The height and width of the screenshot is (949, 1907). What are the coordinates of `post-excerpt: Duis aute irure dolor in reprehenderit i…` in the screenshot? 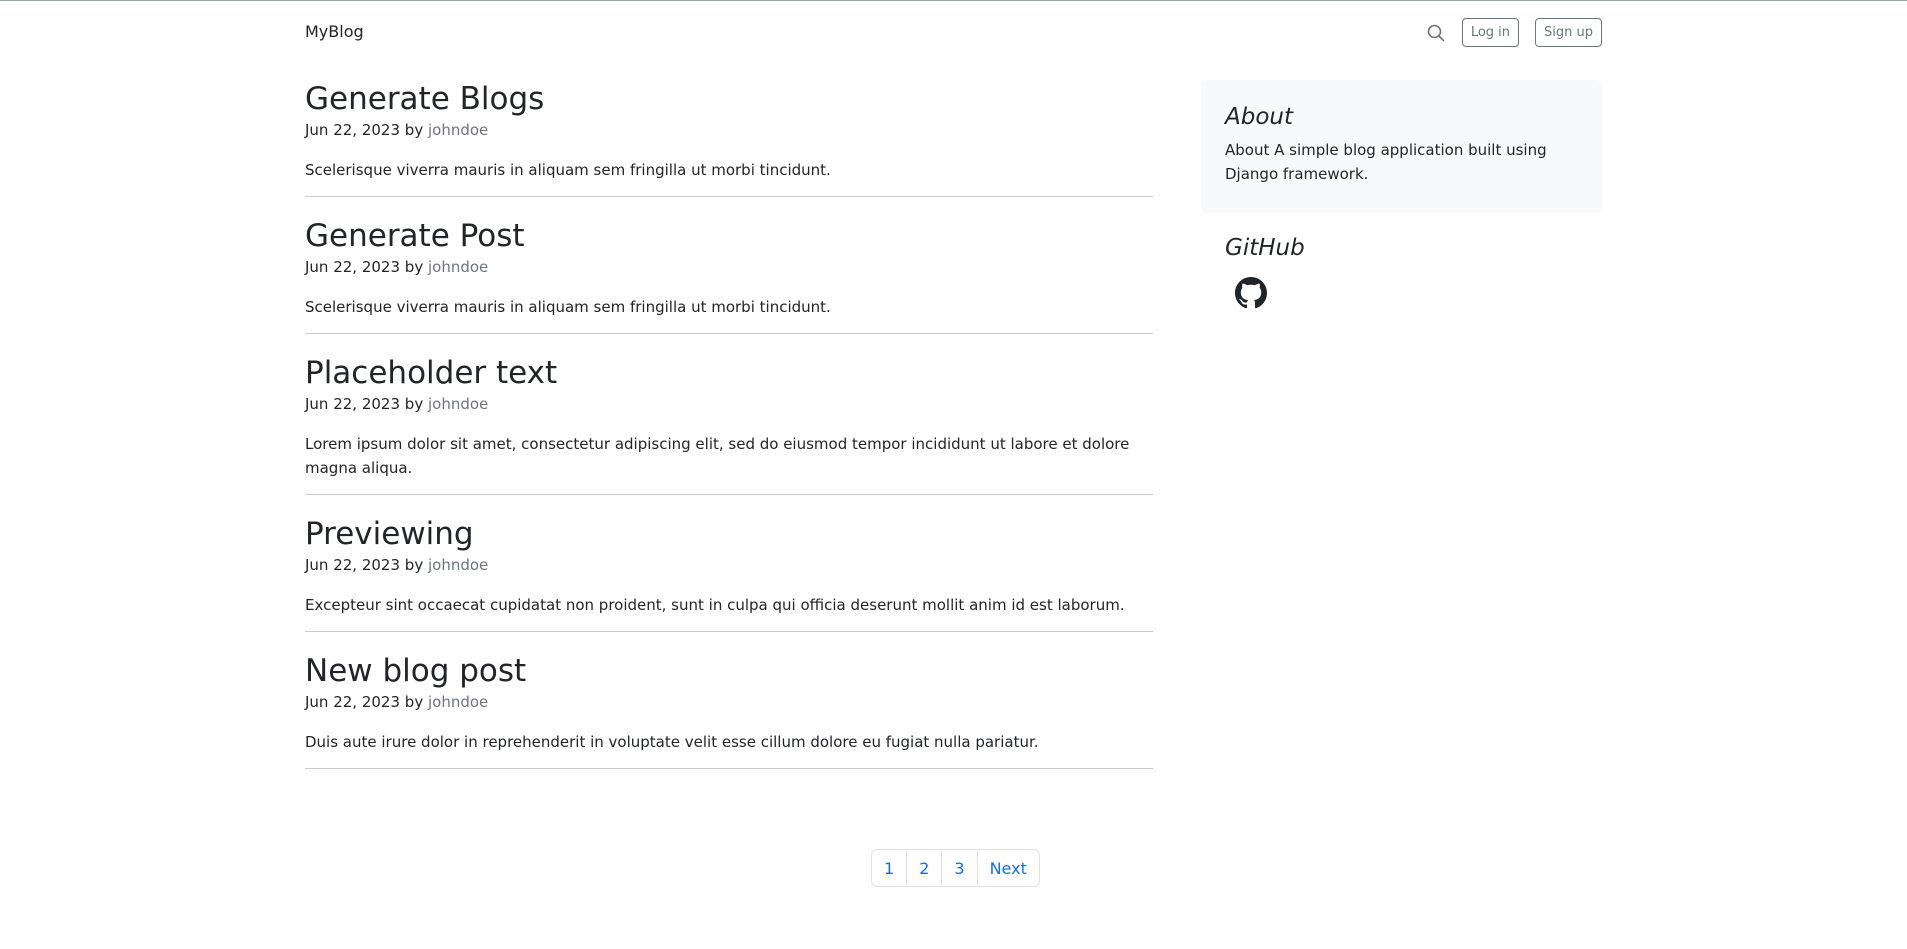 It's located at (672, 742).